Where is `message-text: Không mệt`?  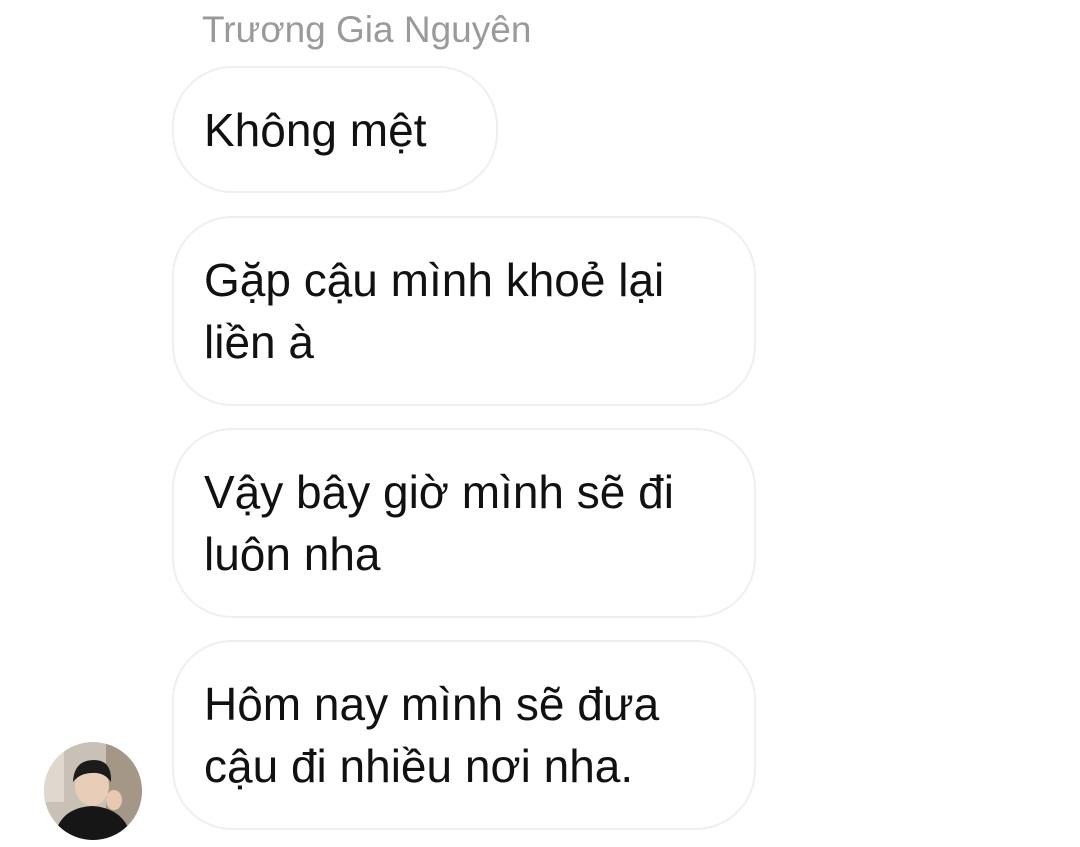
message-text: Không mệt is located at coordinates (315, 130).